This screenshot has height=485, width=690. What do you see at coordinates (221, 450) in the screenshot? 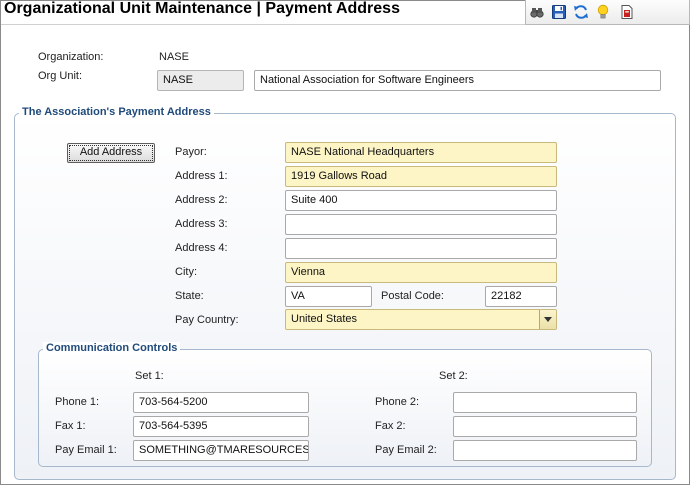
I see `pay-email1-field: SOMETHING@TMARESOURCES.C` at bounding box center [221, 450].